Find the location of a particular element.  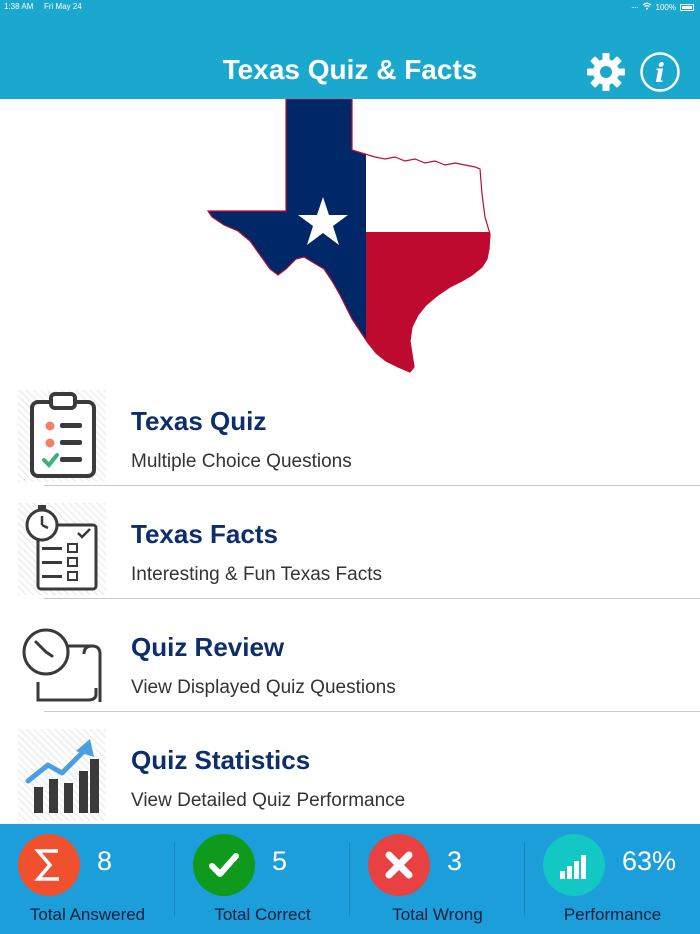

clock-scroll-icon is located at coordinates (62, 662).